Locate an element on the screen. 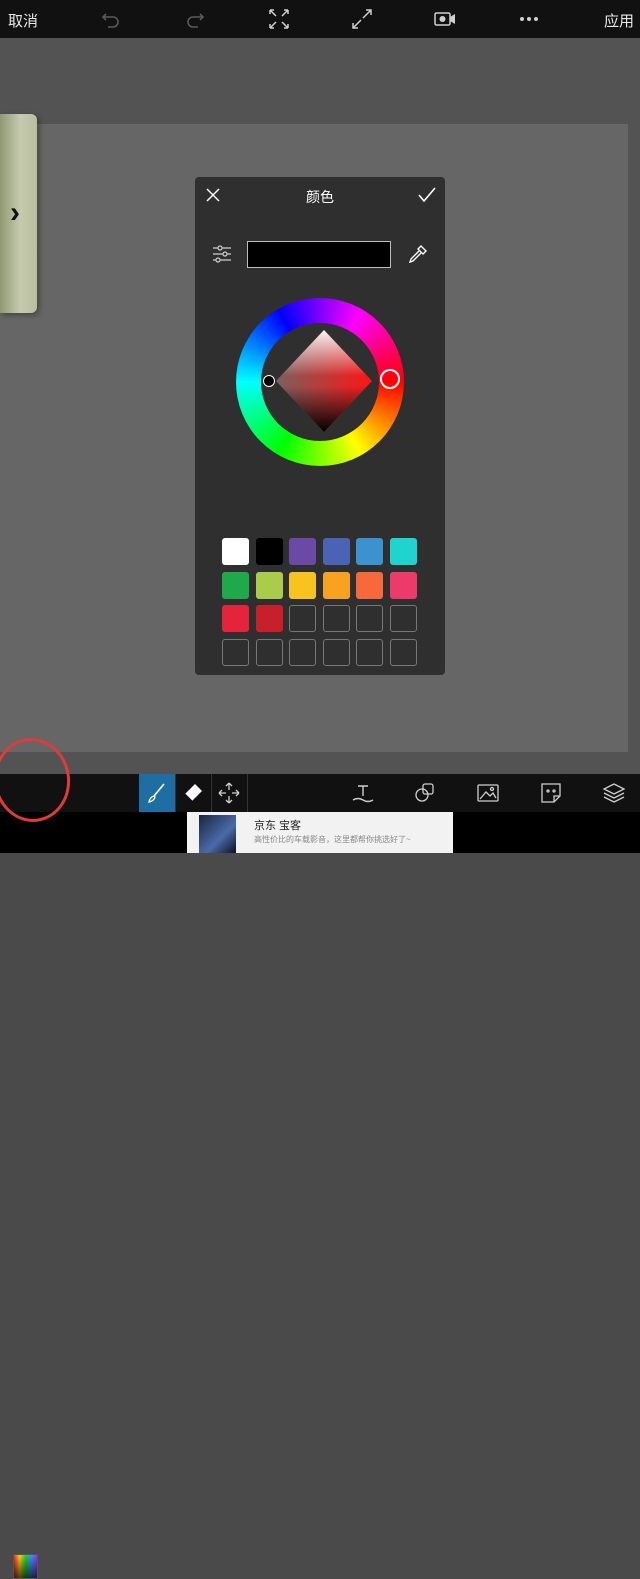  shapes-icon is located at coordinates (425, 793).